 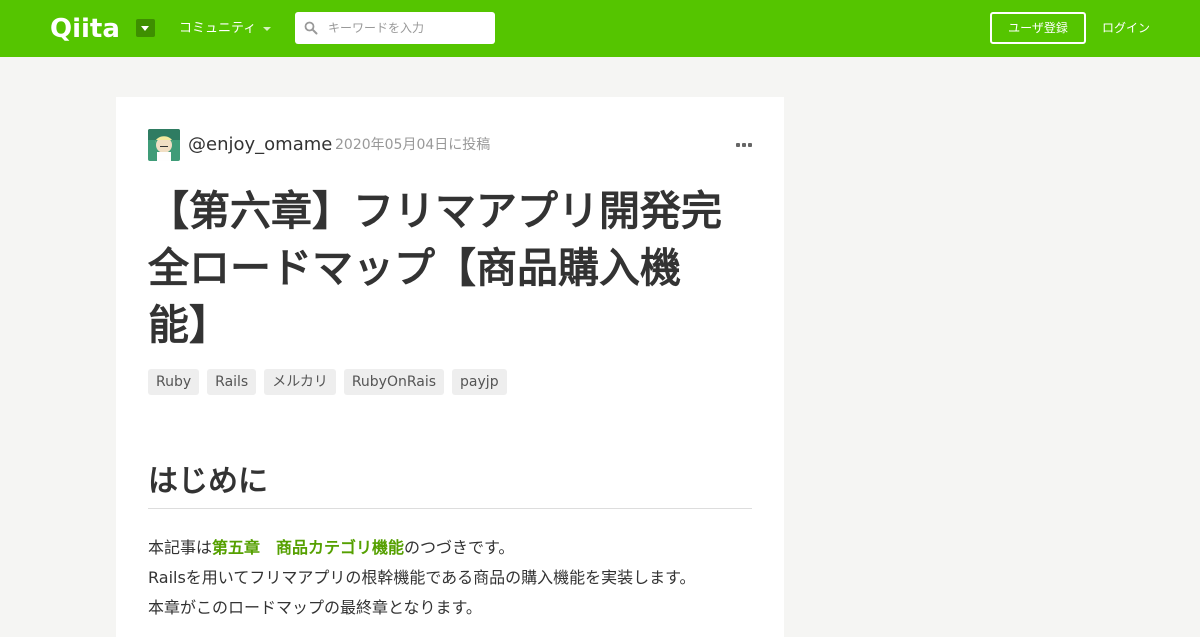 I want to click on author-username: @enjoy_omame, so click(x=260, y=145).